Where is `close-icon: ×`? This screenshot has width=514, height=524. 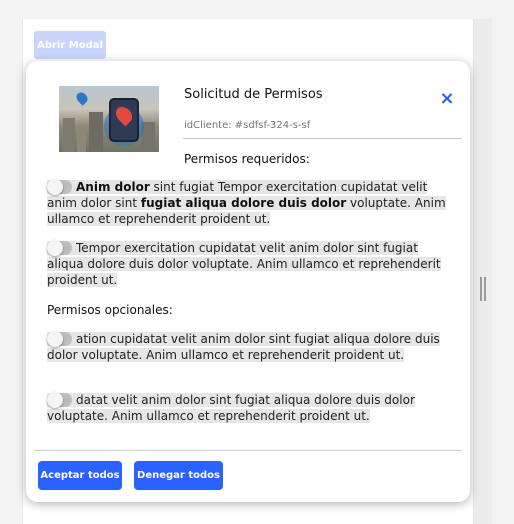 close-icon: × is located at coordinates (447, 99).